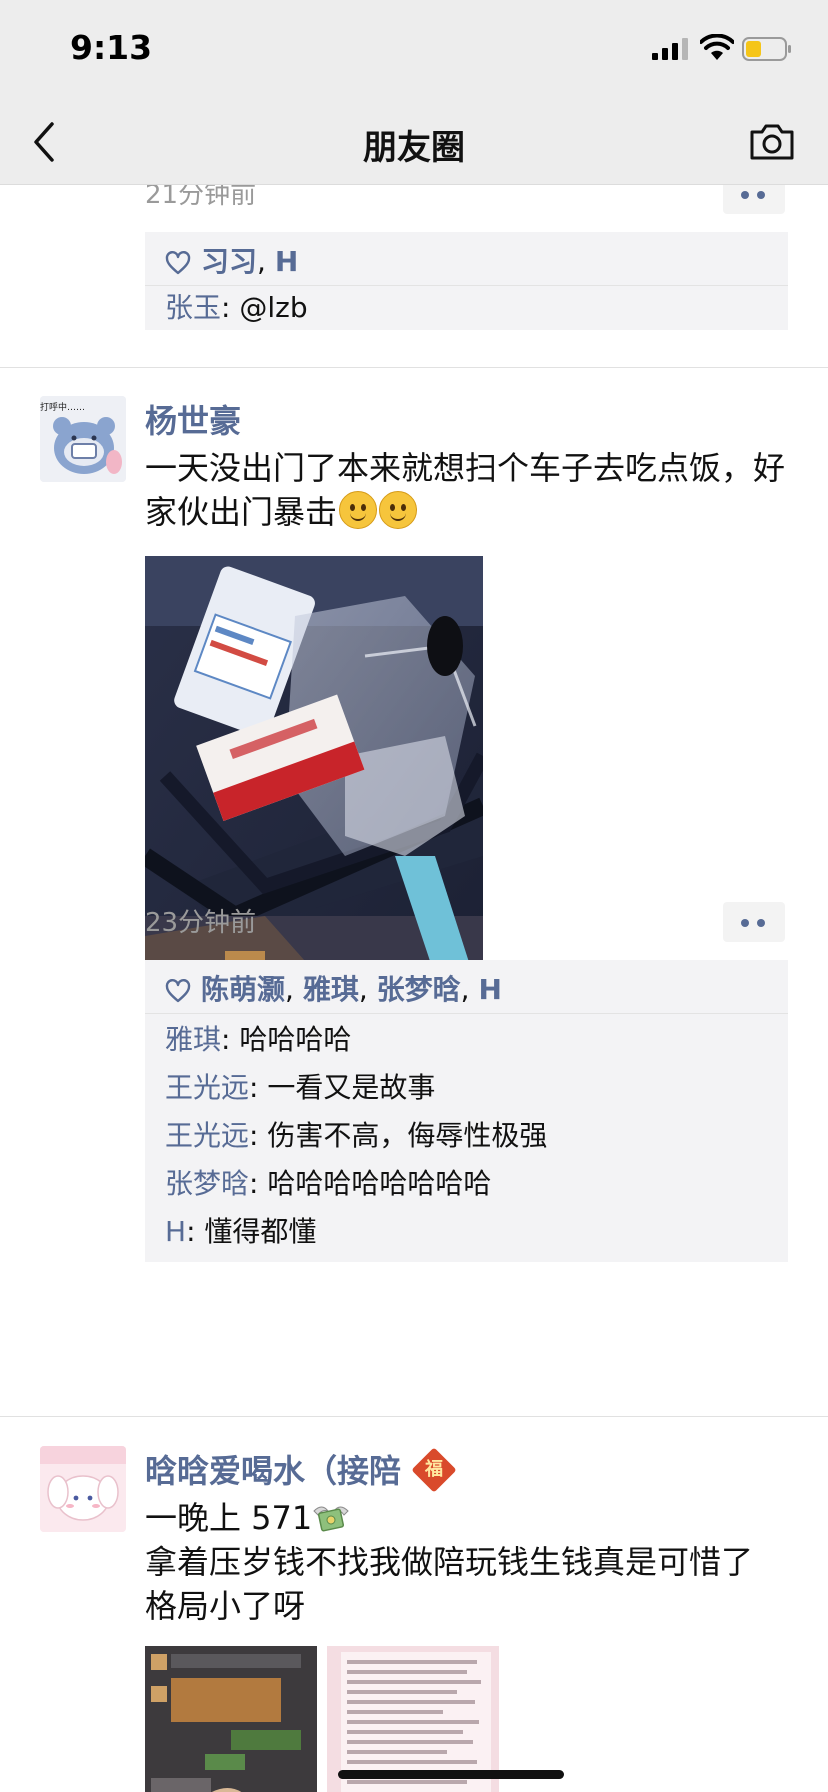 This screenshot has height=1792, width=828. I want to click on comment-text: 伤害不高，侮辱性极强, so click(407, 1135).